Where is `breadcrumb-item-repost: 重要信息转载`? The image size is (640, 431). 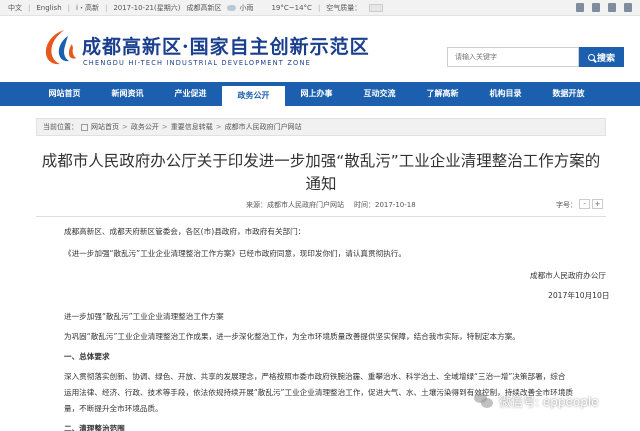
breadcrumb-item-repost: 重要信息转载 is located at coordinates (192, 127).